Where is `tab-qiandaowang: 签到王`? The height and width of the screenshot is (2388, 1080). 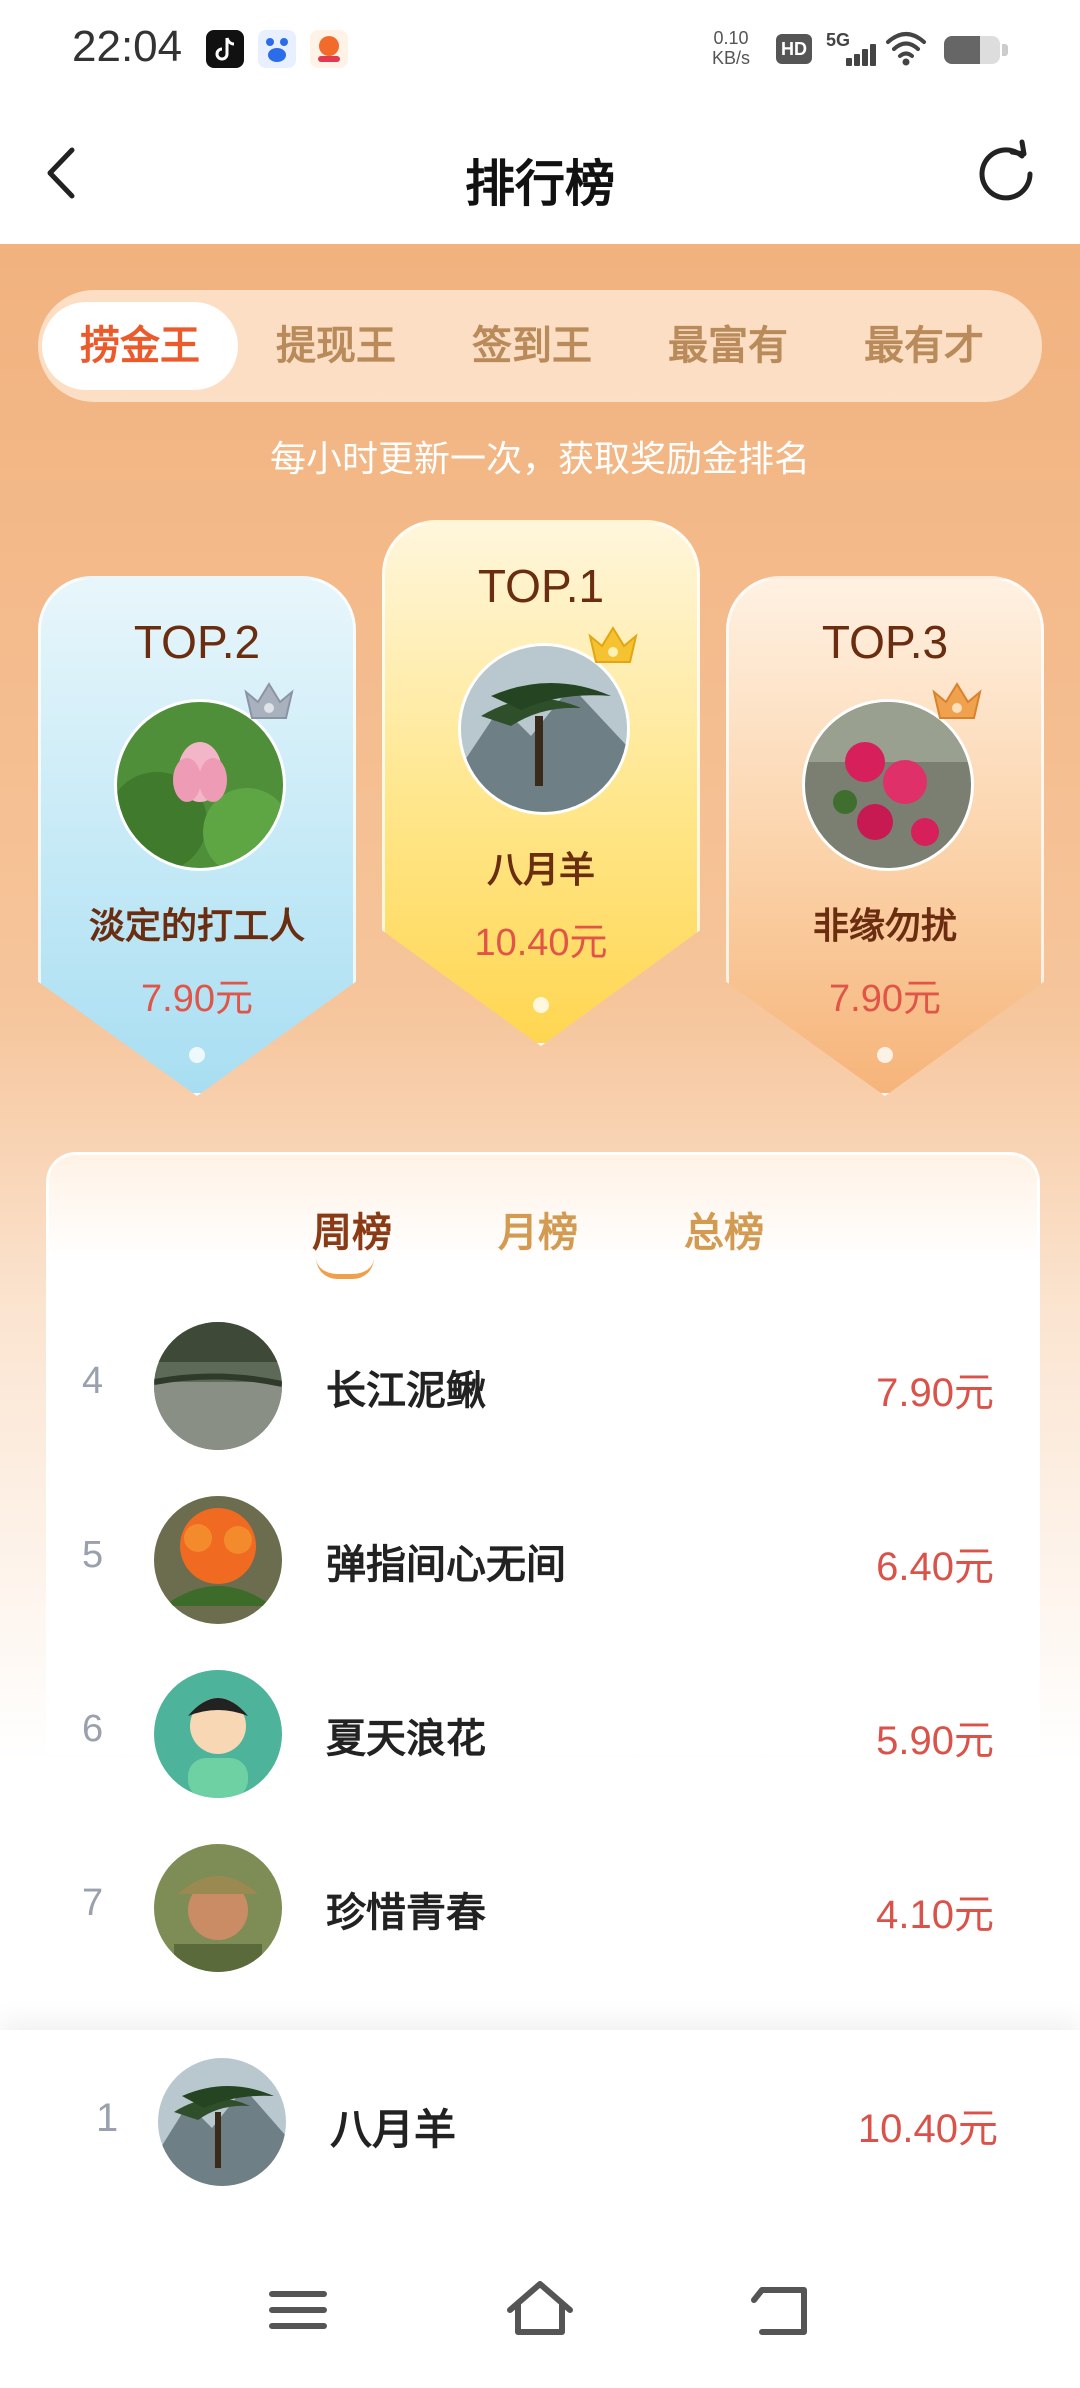 tab-qiandaowang: 签到王 is located at coordinates (532, 346).